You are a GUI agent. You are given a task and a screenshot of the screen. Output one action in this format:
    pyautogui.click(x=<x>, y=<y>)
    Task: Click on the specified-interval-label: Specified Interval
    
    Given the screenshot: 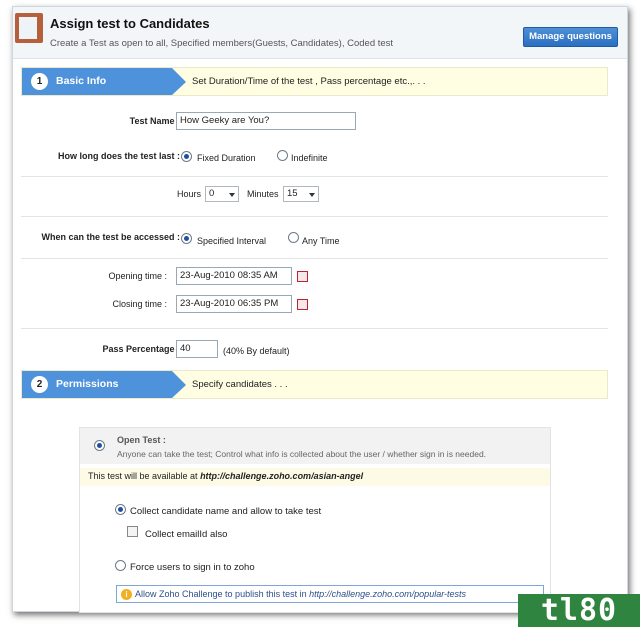 What is the action you would take?
    pyautogui.click(x=232, y=241)
    